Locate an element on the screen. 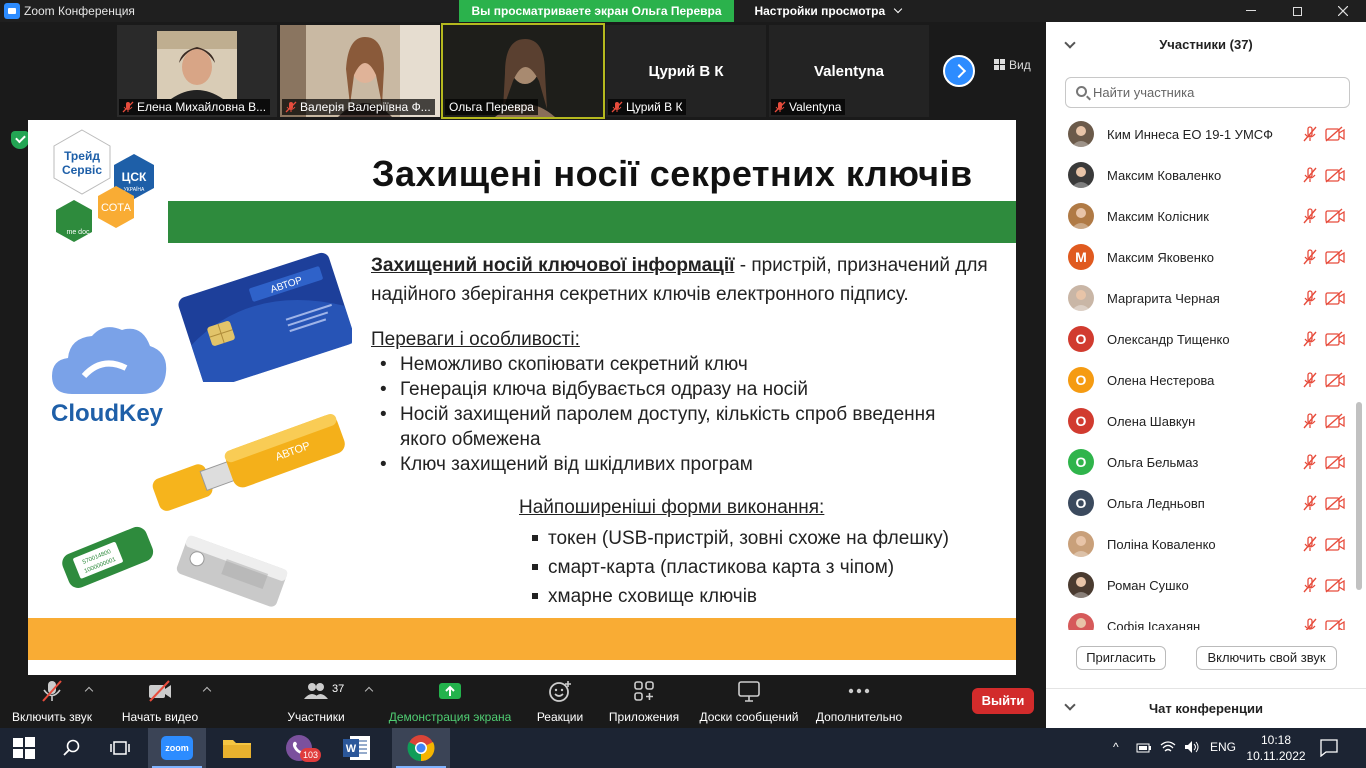 Image resolution: width=1366 pixels, height=768 pixels. show-hidden-icons-caret-icon: ^ is located at coordinates (1116, 747).